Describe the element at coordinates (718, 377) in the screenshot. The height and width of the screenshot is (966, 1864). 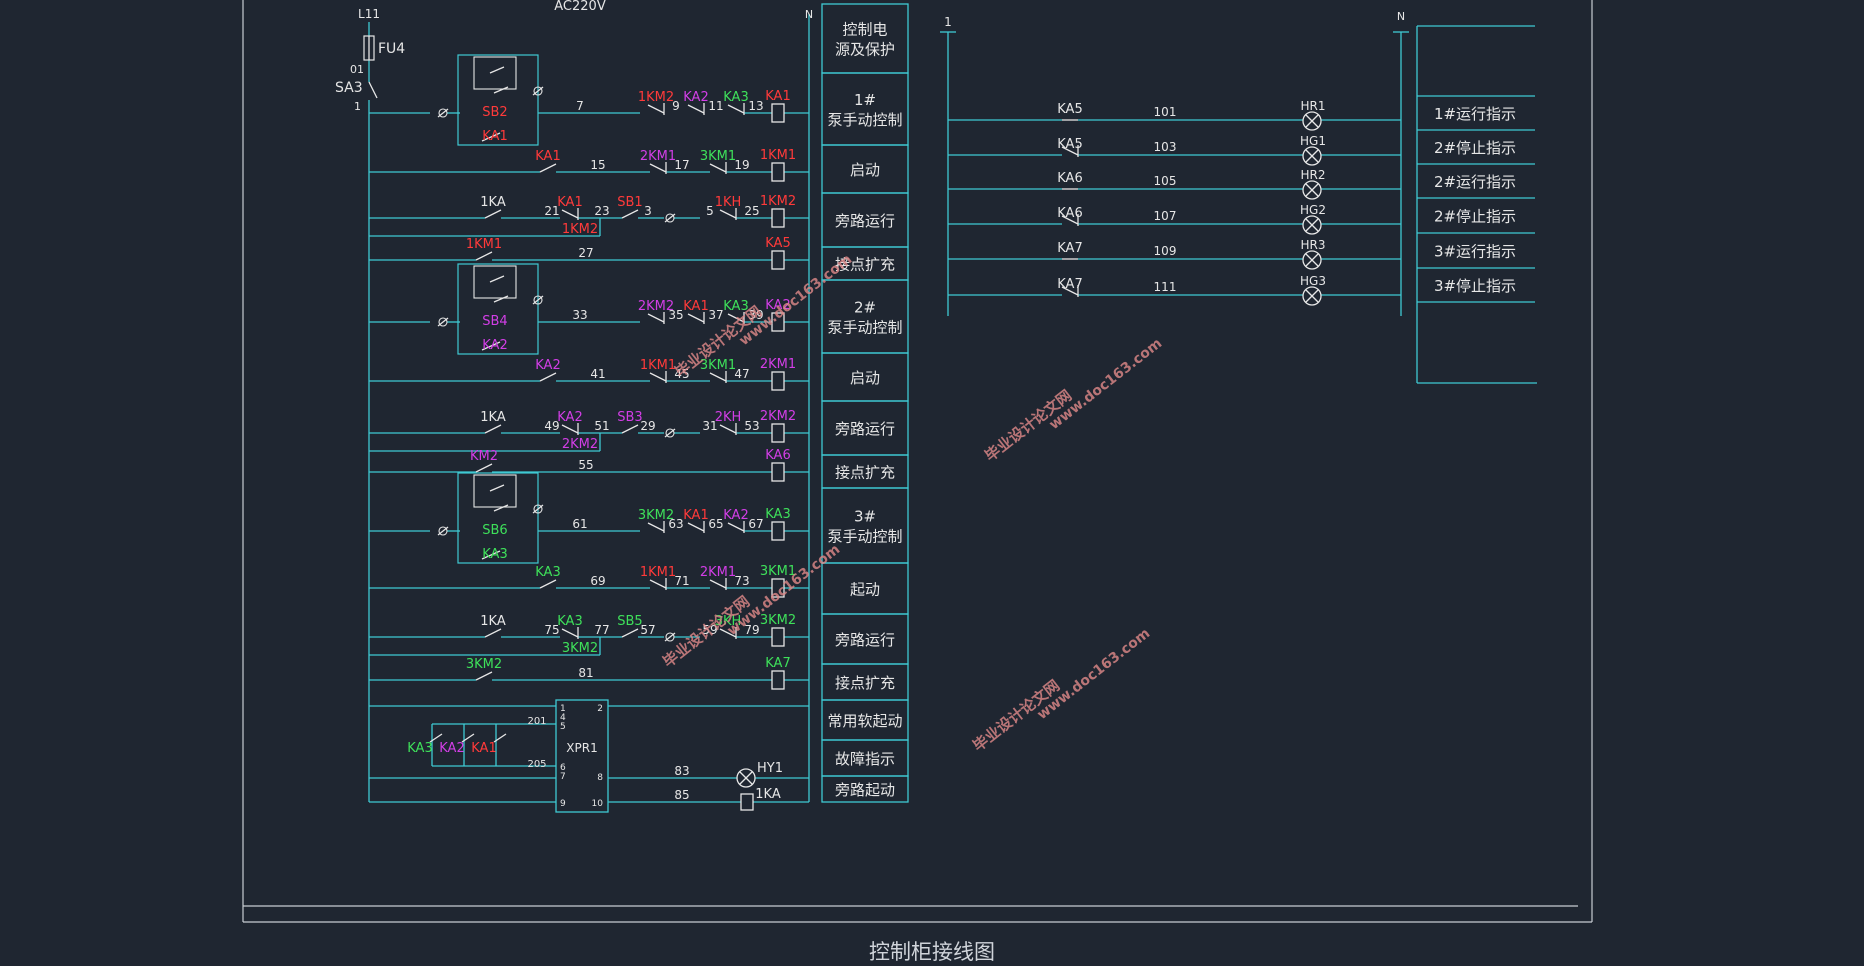
I see `rung-6-contact-2-blade` at that location.